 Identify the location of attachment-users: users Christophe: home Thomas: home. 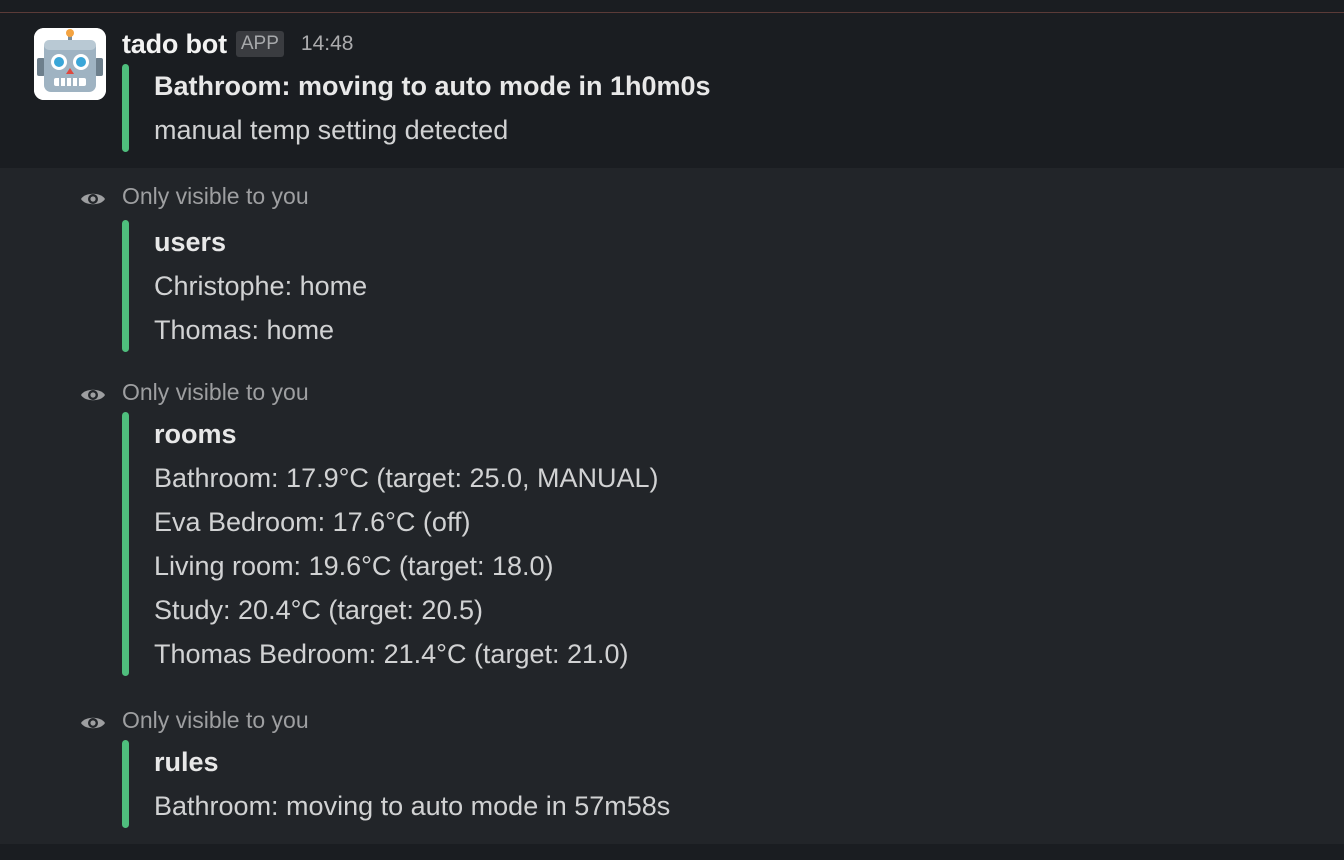
(244, 286).